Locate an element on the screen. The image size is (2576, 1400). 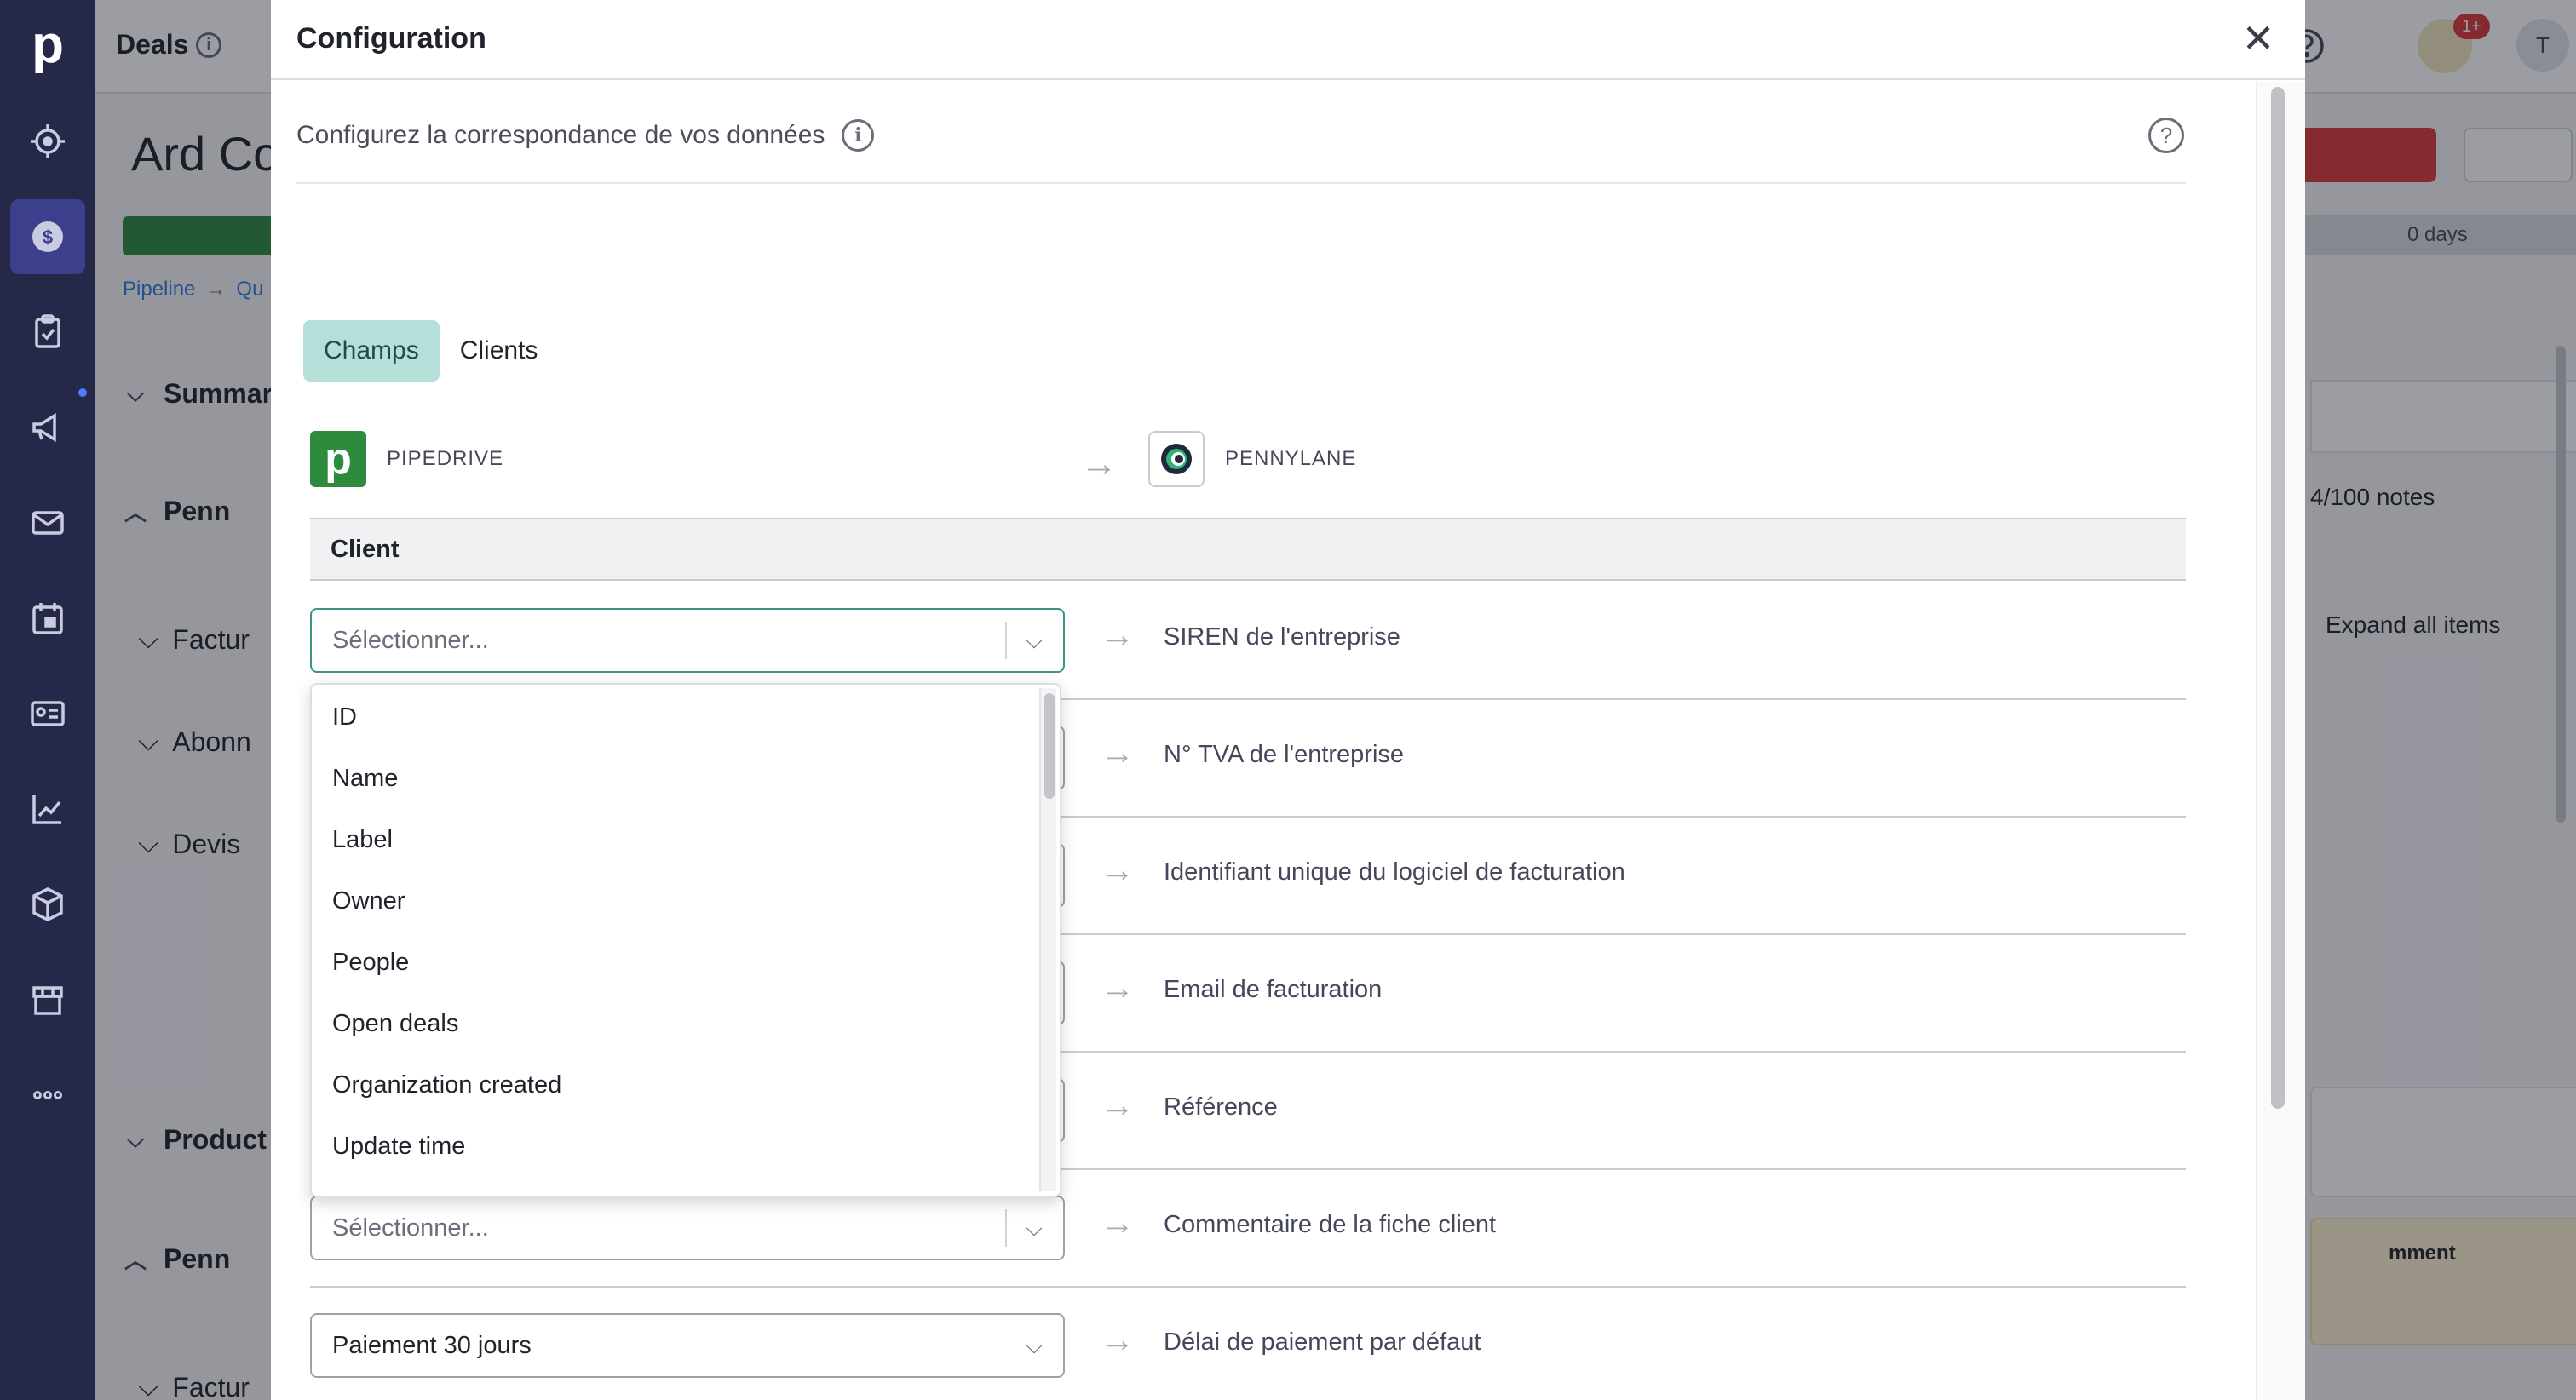
target-system-name: PENNYLANE is located at coordinates (1291, 459).